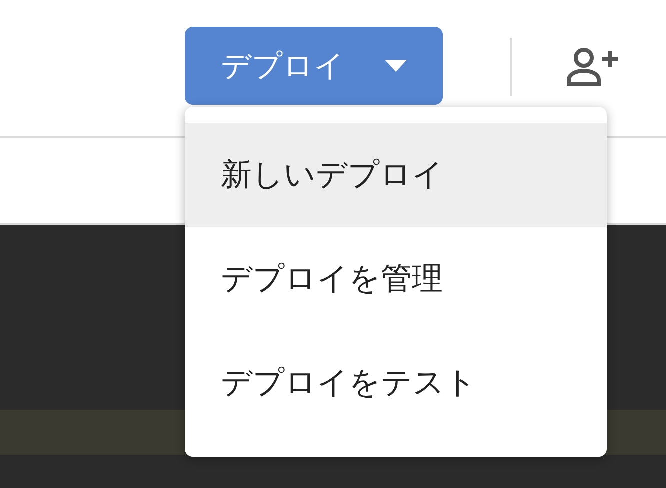 The height and width of the screenshot is (488, 666). I want to click on add-person-icon, so click(592, 67).